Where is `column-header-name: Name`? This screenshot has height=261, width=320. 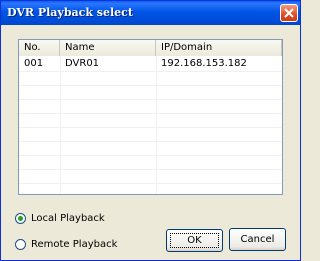 column-header-name: Name is located at coordinates (108, 48).